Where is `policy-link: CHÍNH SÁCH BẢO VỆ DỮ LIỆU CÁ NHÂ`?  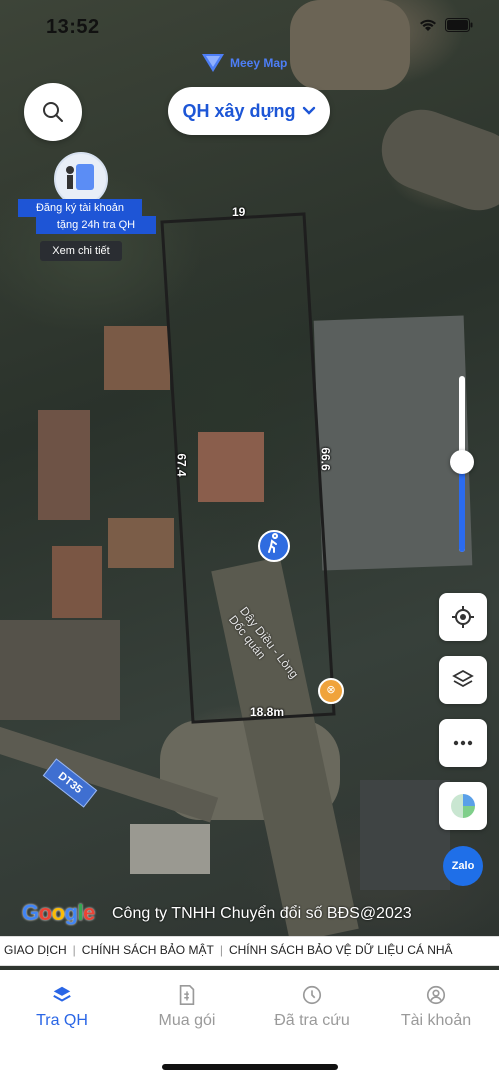 policy-link: CHÍNH SÁCH BẢO VỆ DỮ LIỆU CÁ NHÂ is located at coordinates (341, 950).